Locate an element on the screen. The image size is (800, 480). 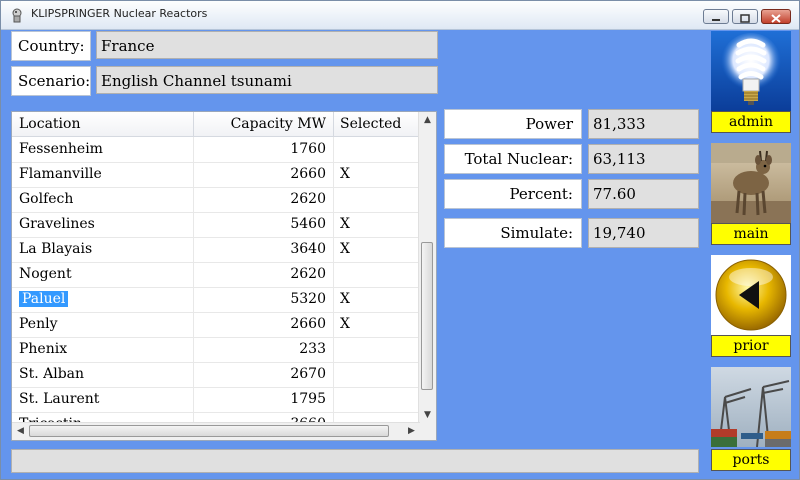
column-header-selected: Selected is located at coordinates (377, 124).